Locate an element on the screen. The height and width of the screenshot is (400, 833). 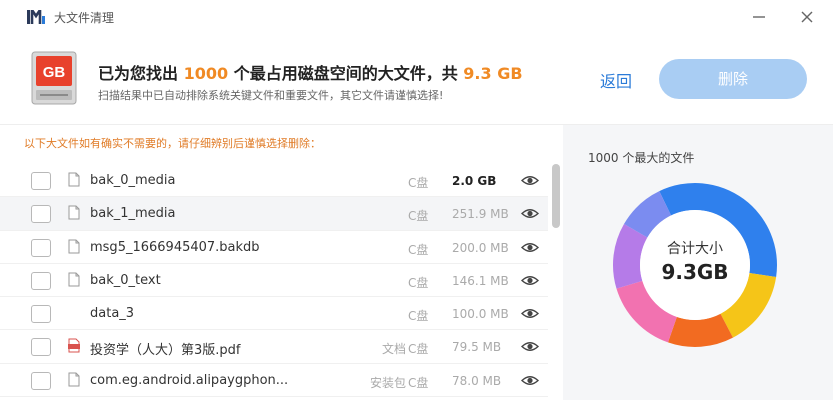
file-size: 146.1 MB is located at coordinates (480, 280).